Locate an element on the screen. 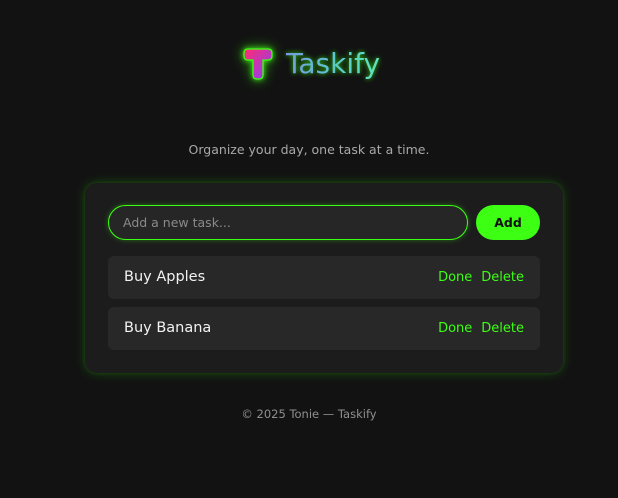  tagline: Organize your day, one task at a time. is located at coordinates (309, 149).